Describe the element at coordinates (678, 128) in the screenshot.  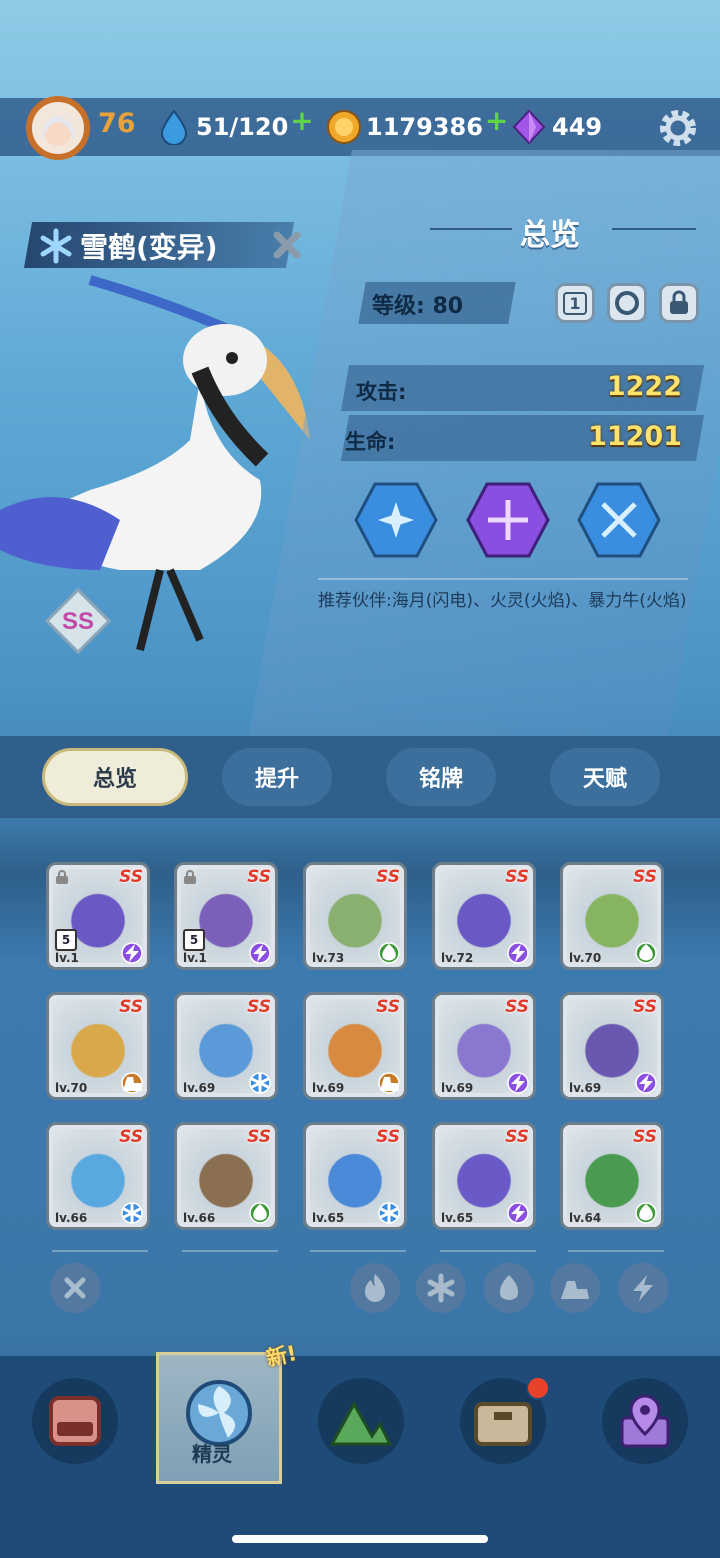
I see `settings-gear-icon` at that location.